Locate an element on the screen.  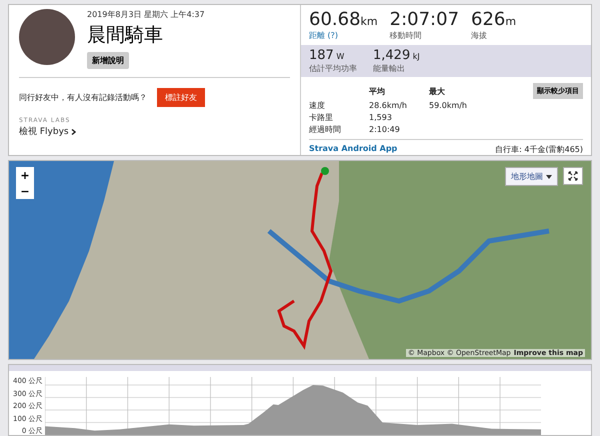
chevron-right-icon is located at coordinates (73, 131).